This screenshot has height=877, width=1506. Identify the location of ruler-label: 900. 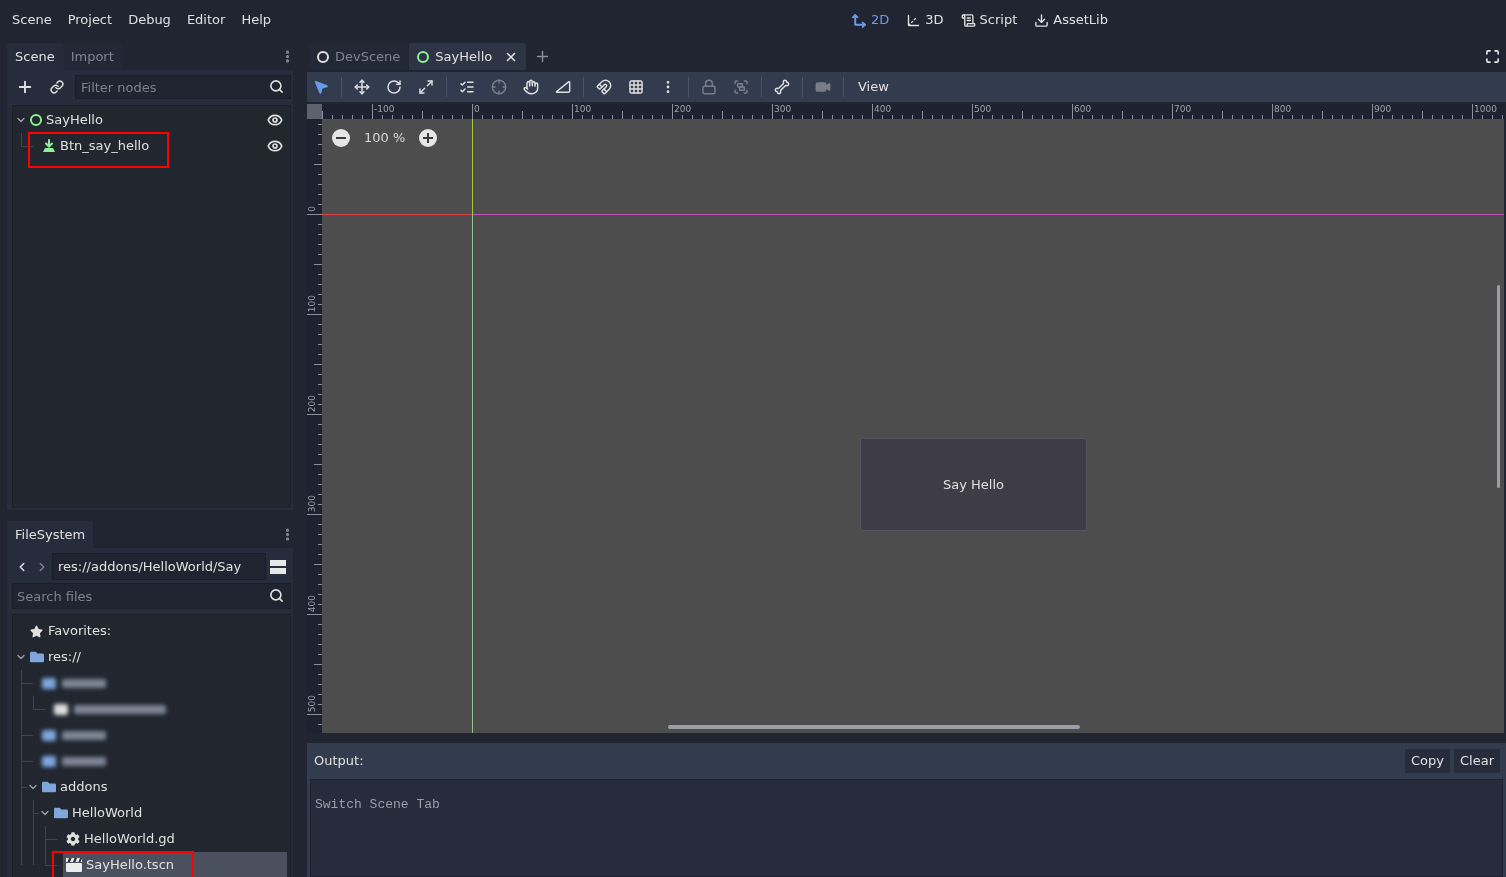
(1383, 109).